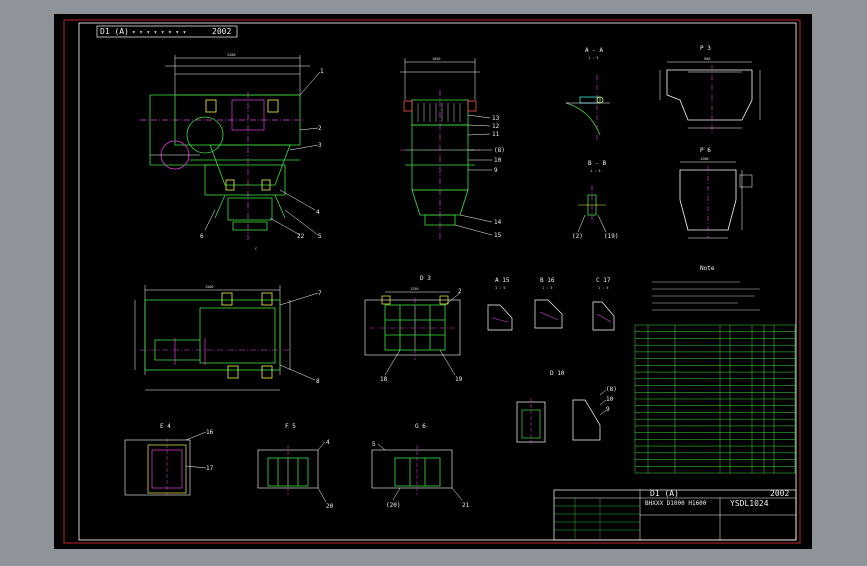  Describe the element at coordinates (460, 291) in the screenshot. I see `balloon-d3-2: 2` at that location.